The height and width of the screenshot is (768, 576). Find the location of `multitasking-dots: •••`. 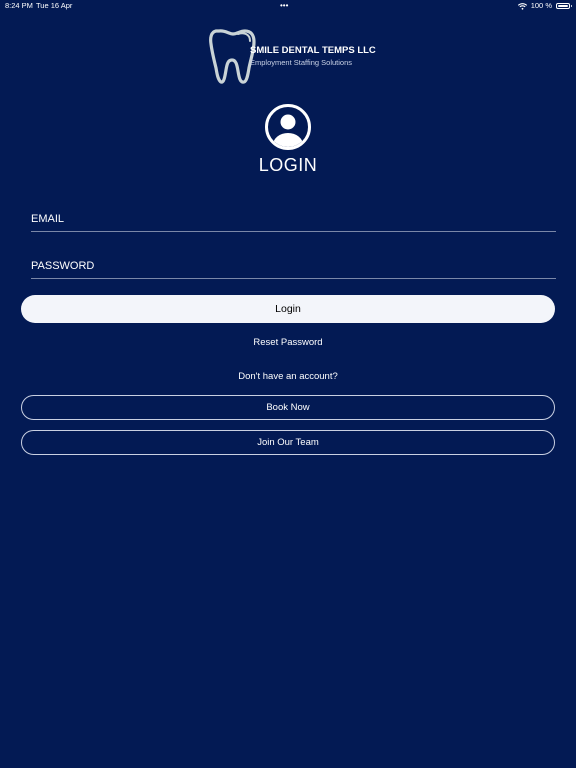

multitasking-dots: ••• is located at coordinates (284, 6).